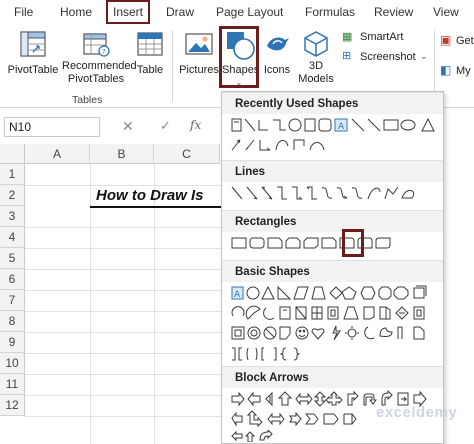 This screenshot has height=444, width=474. I want to click on round-diagonal-rect-shape, so click(383, 243).